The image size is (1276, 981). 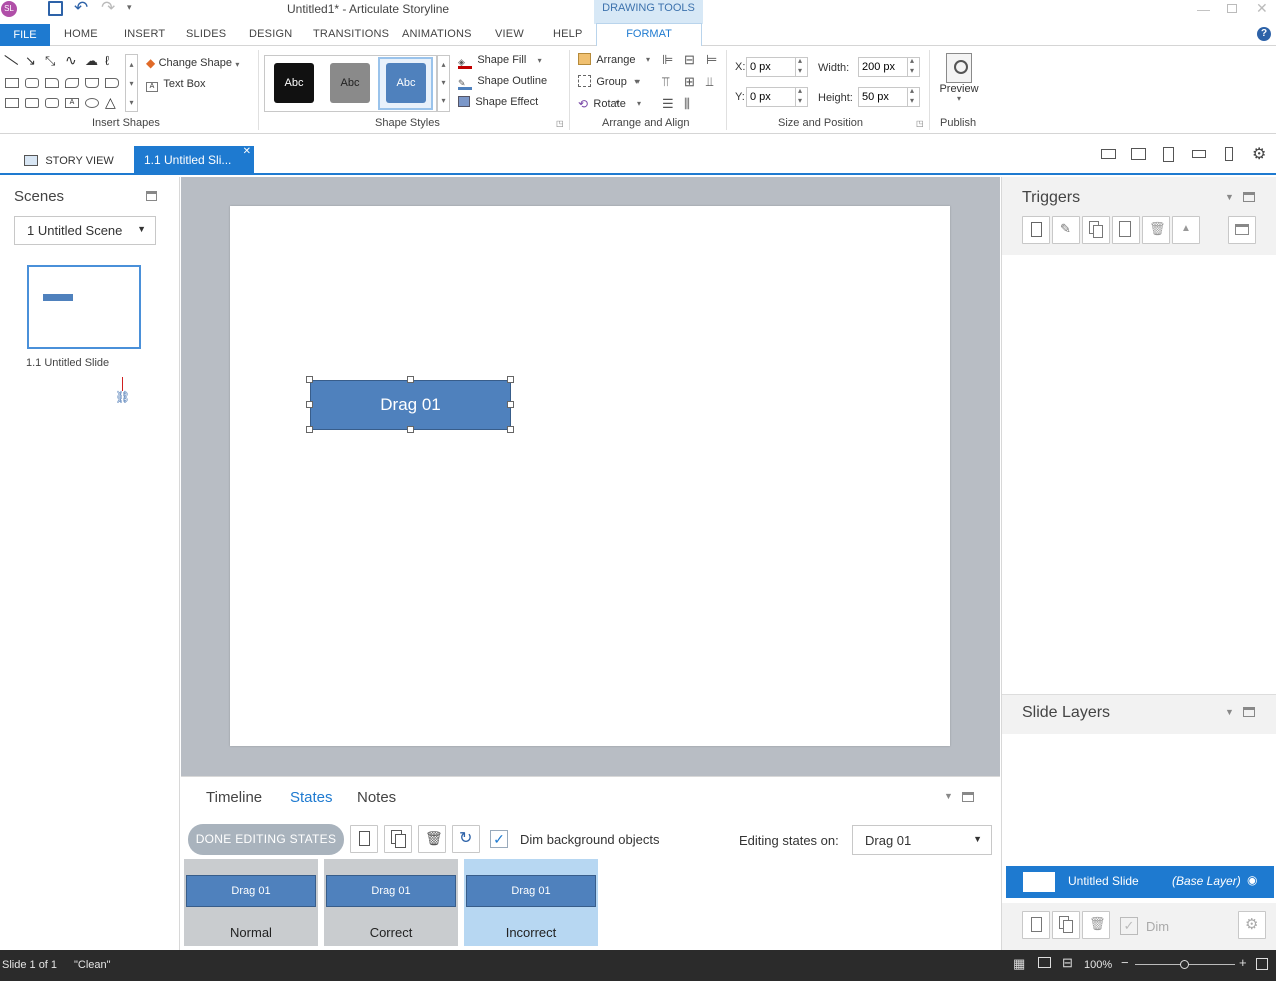 What do you see at coordinates (81, 9) in the screenshot?
I see `undo-icon: ↶` at bounding box center [81, 9].